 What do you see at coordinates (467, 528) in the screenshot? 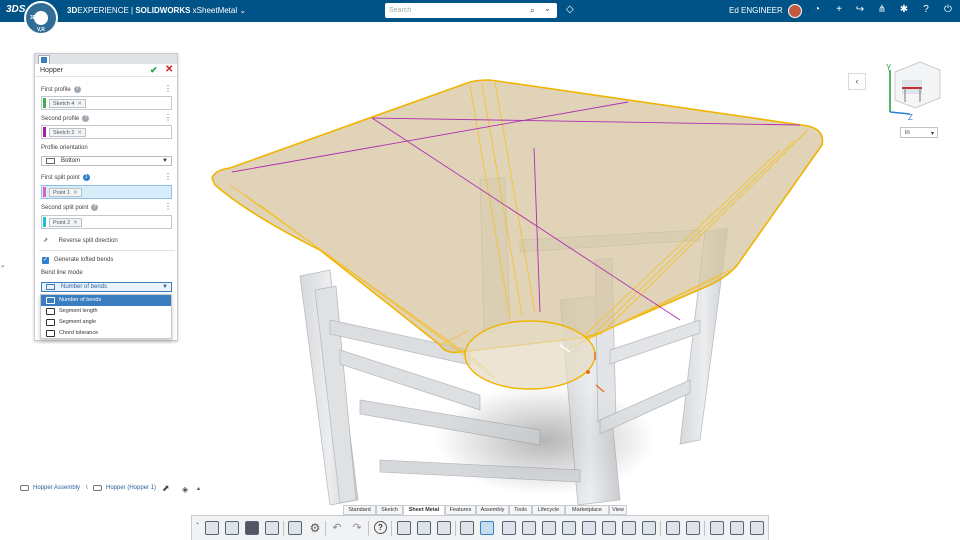
I see `convert-to-sheet-metal-icon` at bounding box center [467, 528].